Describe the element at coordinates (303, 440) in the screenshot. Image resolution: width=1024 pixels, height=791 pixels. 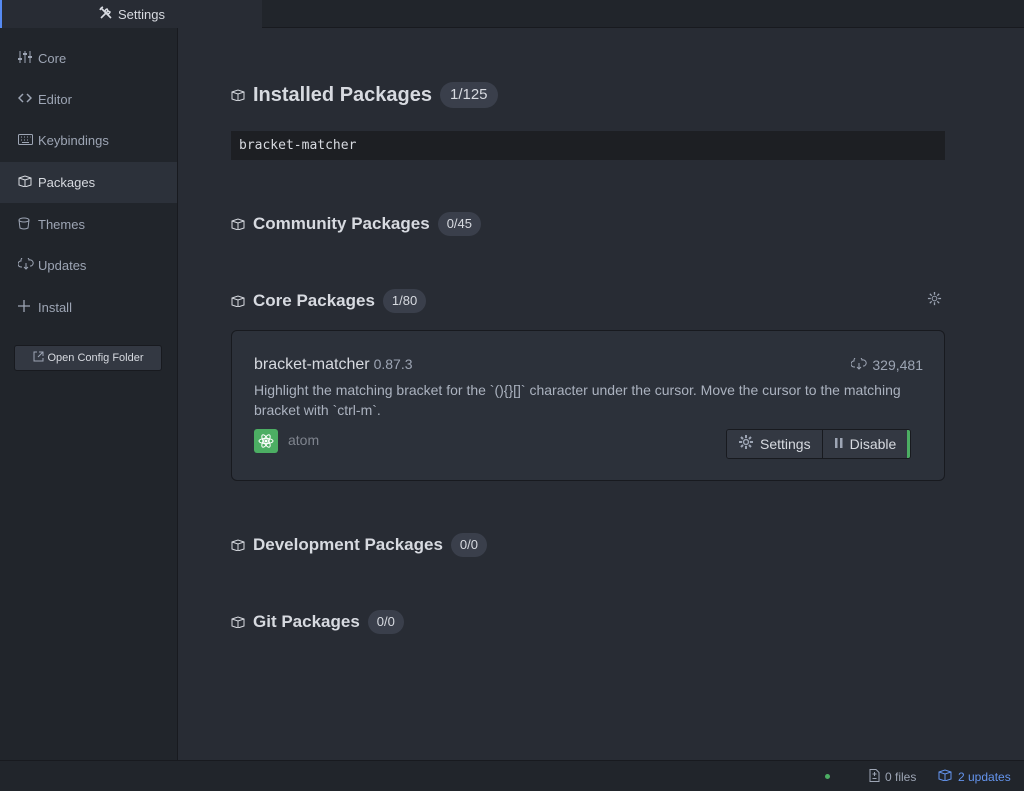
I see `package-author-link: atom` at that location.